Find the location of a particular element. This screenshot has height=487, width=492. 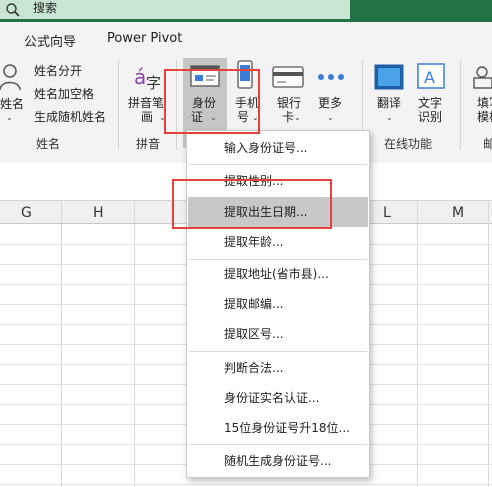

name-caret-icon: ⌄ is located at coordinates (9, 117).